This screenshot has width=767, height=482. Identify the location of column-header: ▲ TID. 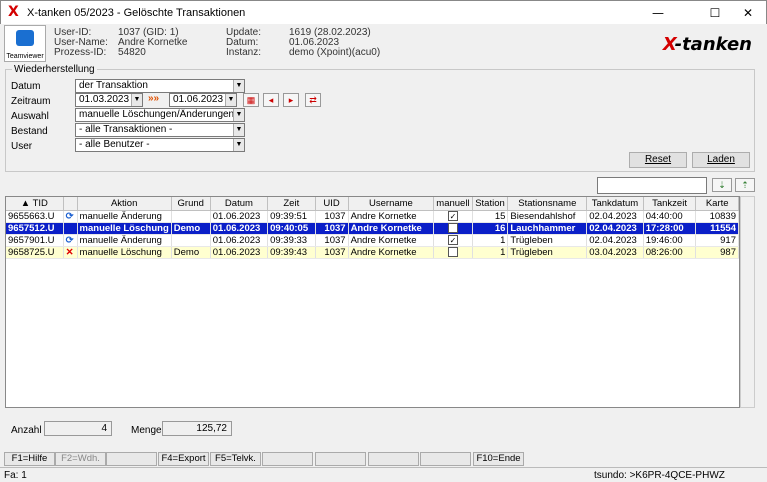
(35, 204).